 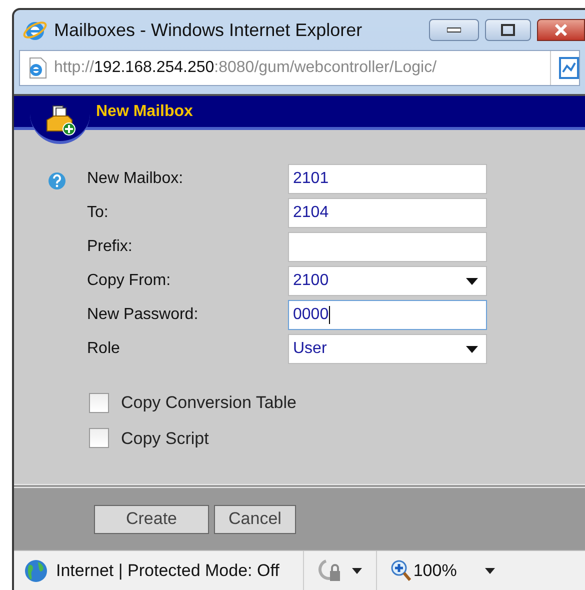 What do you see at coordinates (36, 570) in the screenshot?
I see `globe-icon` at bounding box center [36, 570].